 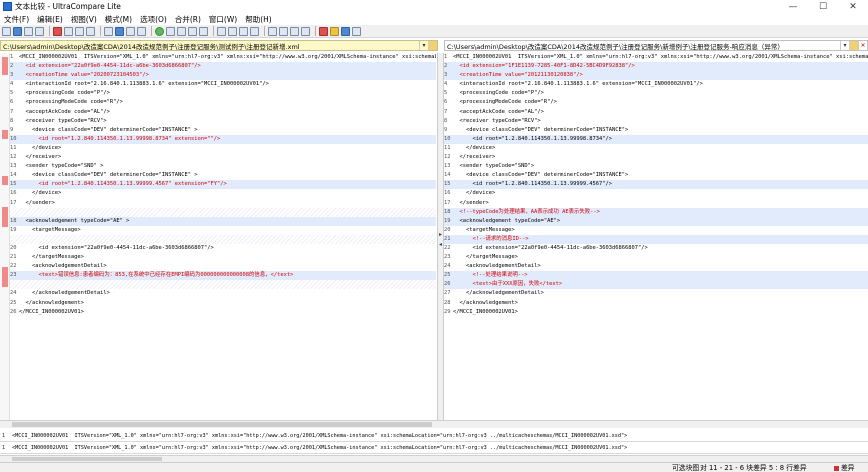 I want to click on redo-icon, so click(x=254, y=31).